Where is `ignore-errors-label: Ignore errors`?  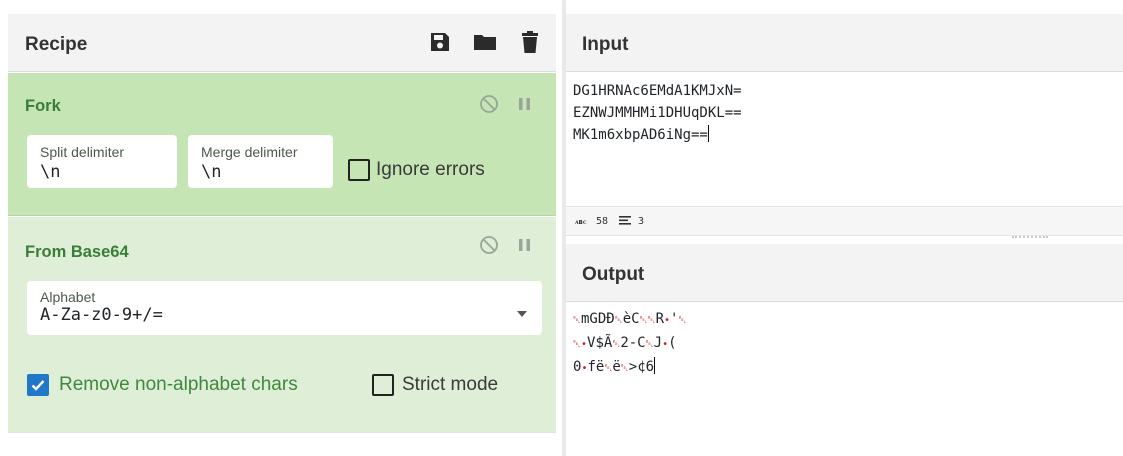
ignore-errors-label: Ignore errors is located at coordinates (430, 169).